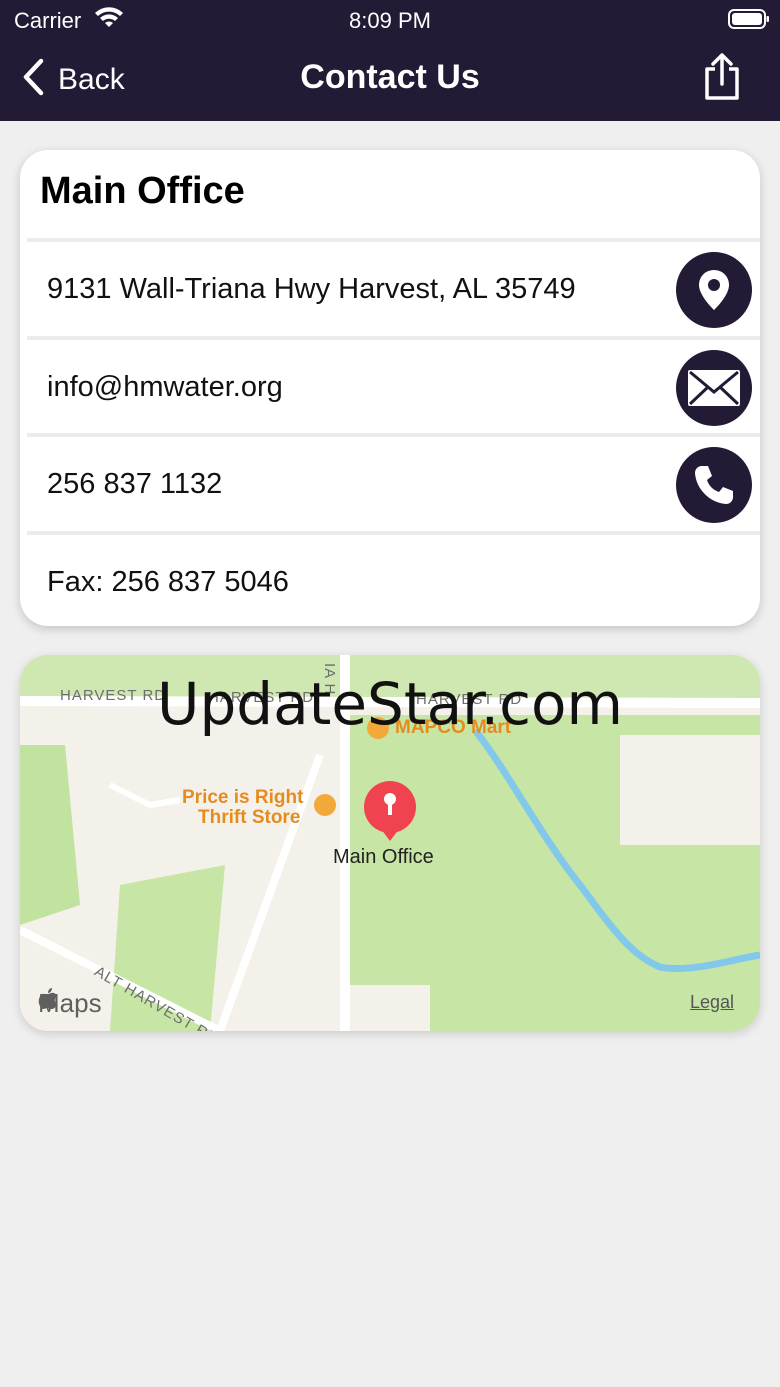 This screenshot has height=1387, width=780. I want to click on poi-price-line1: Price is Right, so click(242, 798).